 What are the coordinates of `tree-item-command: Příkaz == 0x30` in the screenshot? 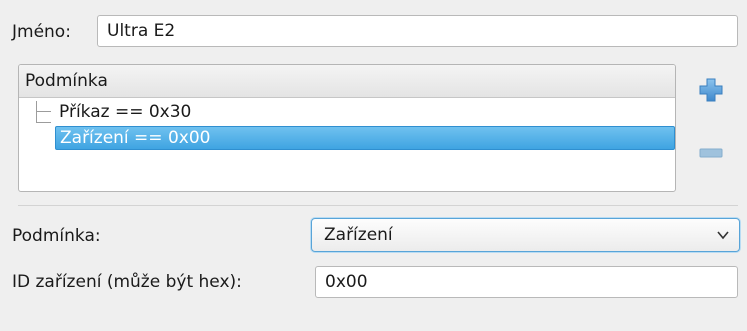 It's located at (123, 112).